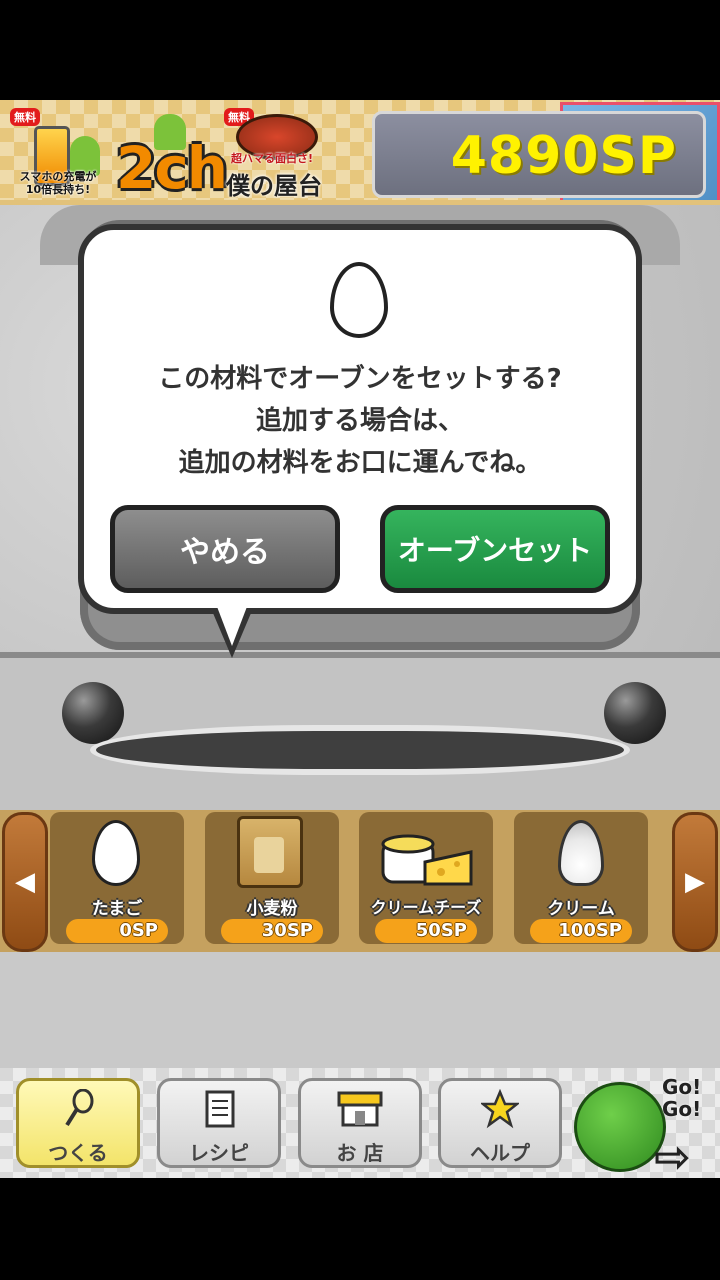  Describe the element at coordinates (172, 168) in the screenshot. I see `ad-2ch-logo: 2ch` at that location.